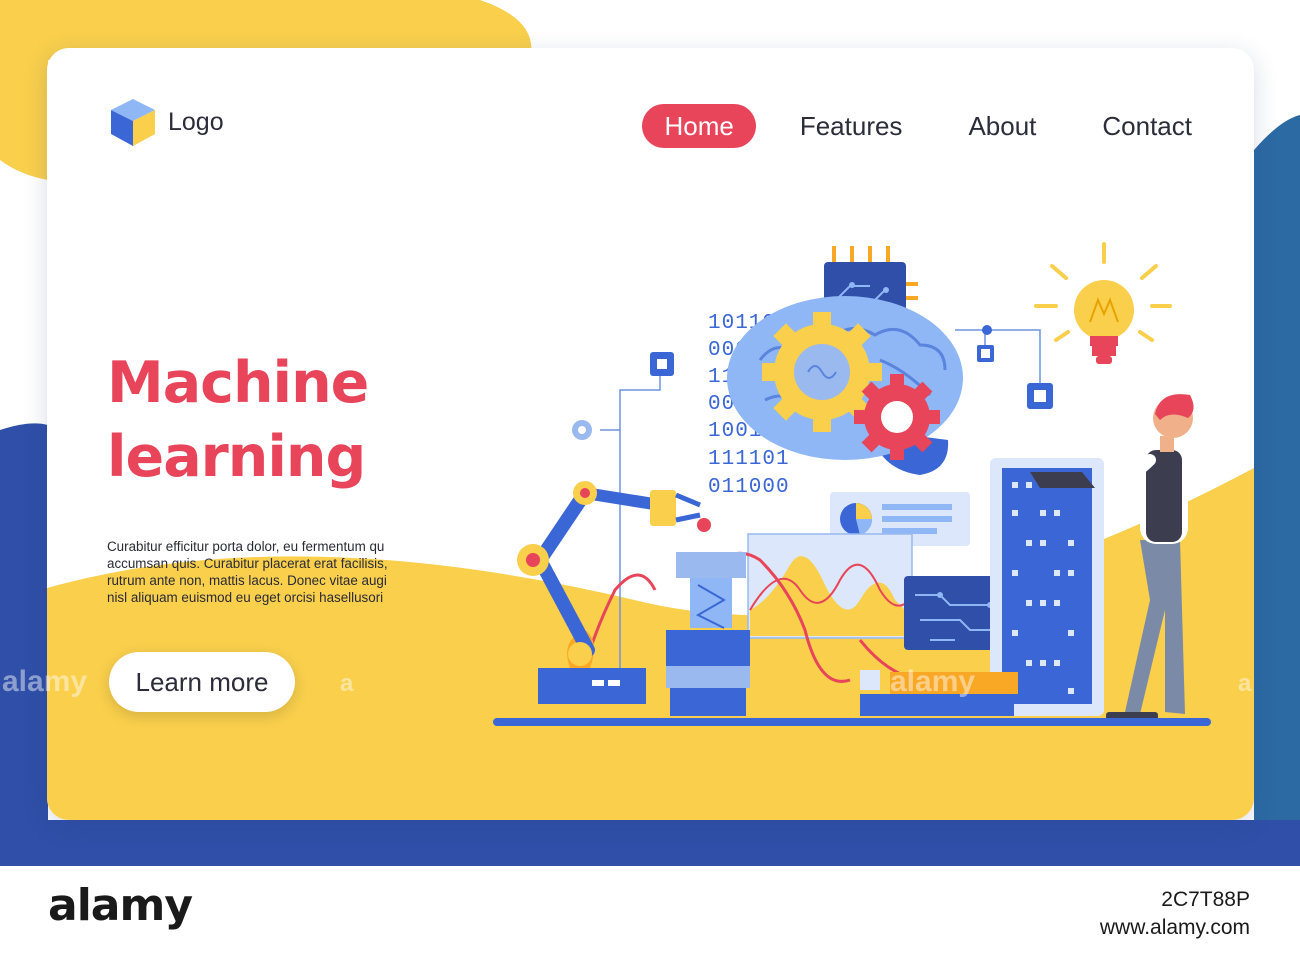 This screenshot has height=956, width=1300. Describe the element at coordinates (897, 417) in the screenshot. I see `gear-icon` at that location.